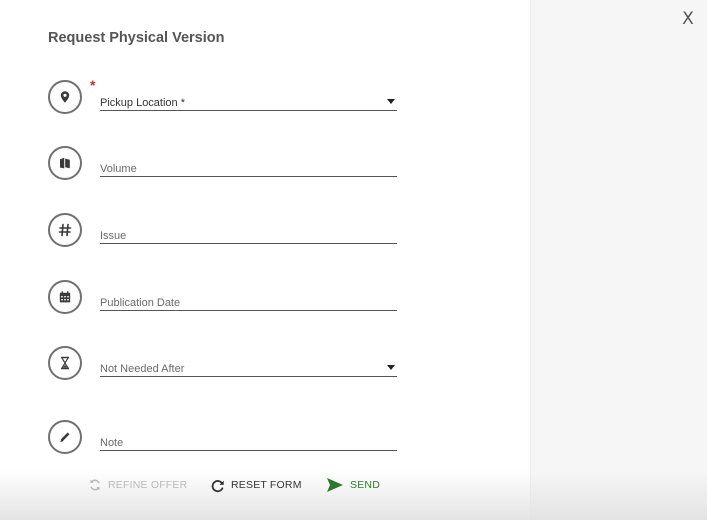 This screenshot has width=707, height=520. I want to click on form-actions: REFINE OFFER RESET FORM SEND, so click(265, 485).